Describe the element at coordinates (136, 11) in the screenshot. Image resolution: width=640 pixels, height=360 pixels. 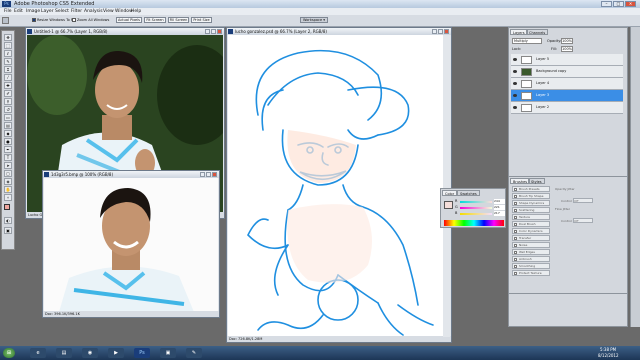
I see `menu-help: Help` at that location.